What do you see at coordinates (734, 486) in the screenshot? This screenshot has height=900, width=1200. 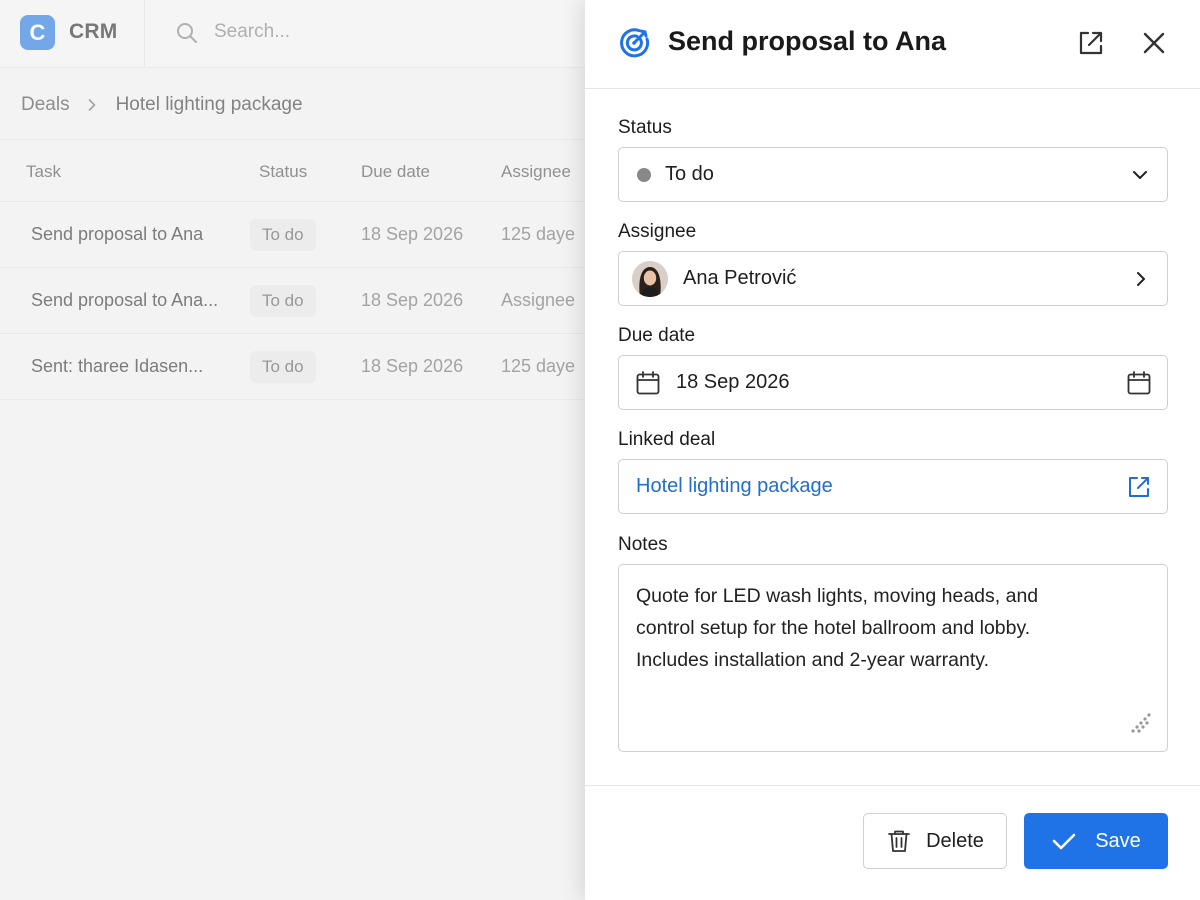 I see `linked-deal-link: Hotel lighting package` at bounding box center [734, 486].